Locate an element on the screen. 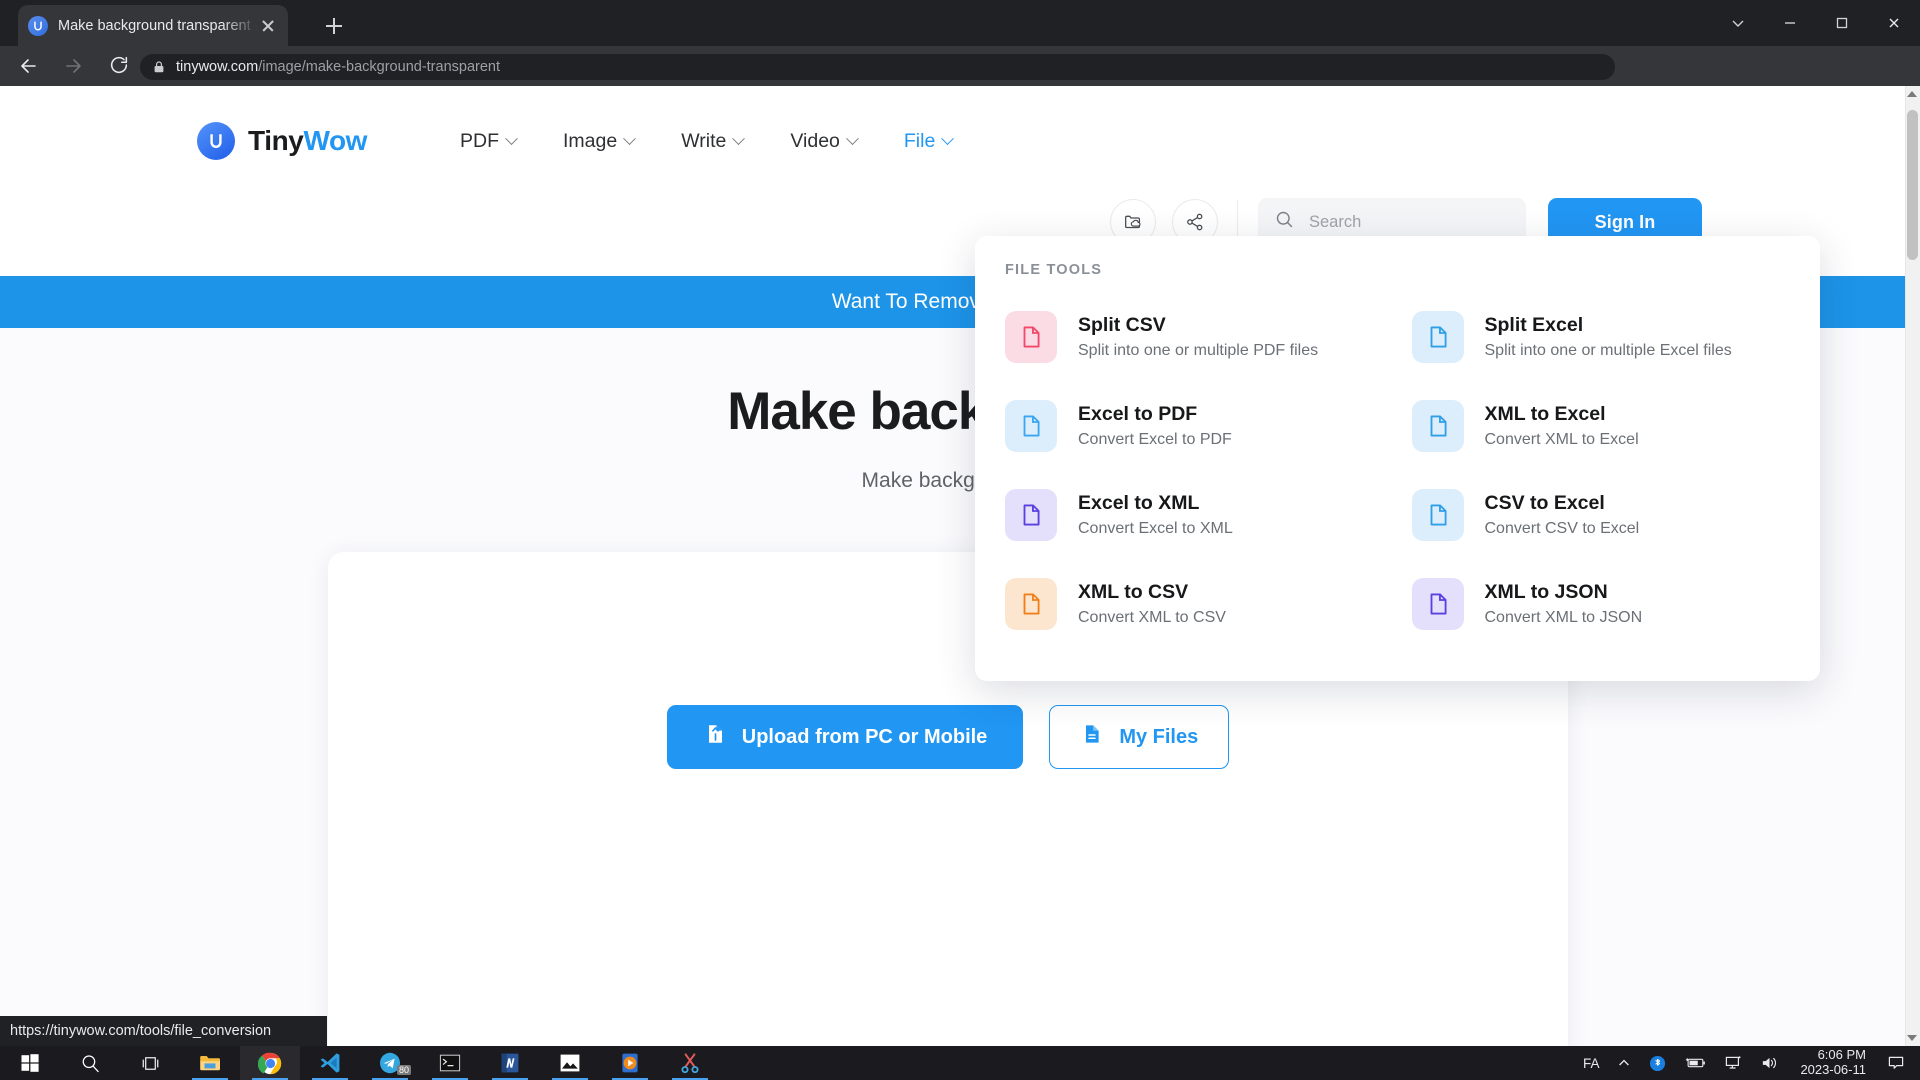 The height and width of the screenshot is (1080, 1920). upload-from-pc-button: Upload from PC or Mobile is located at coordinates (845, 737).